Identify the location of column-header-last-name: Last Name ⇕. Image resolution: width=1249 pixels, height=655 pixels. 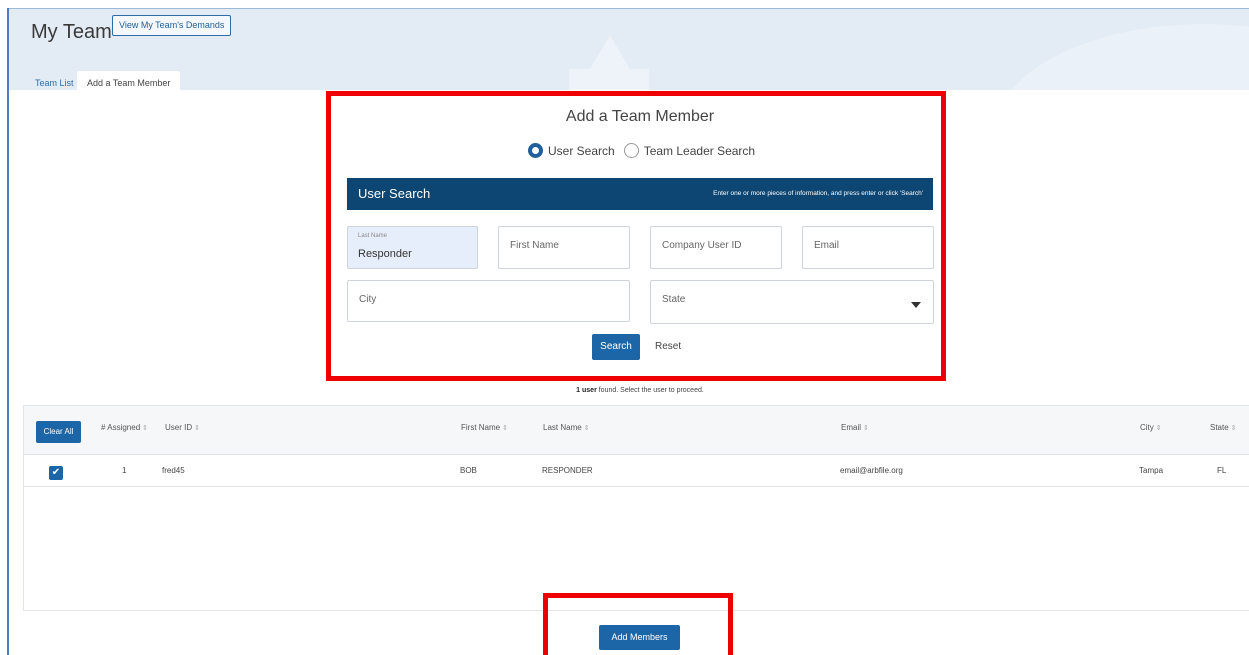
(566, 427).